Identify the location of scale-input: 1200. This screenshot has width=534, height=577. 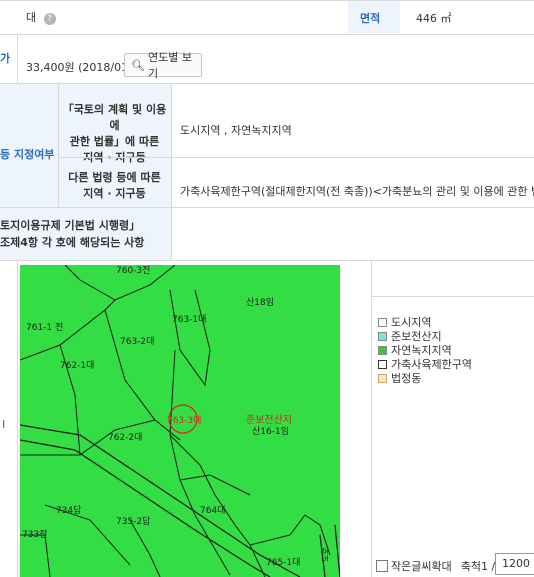
(514, 564).